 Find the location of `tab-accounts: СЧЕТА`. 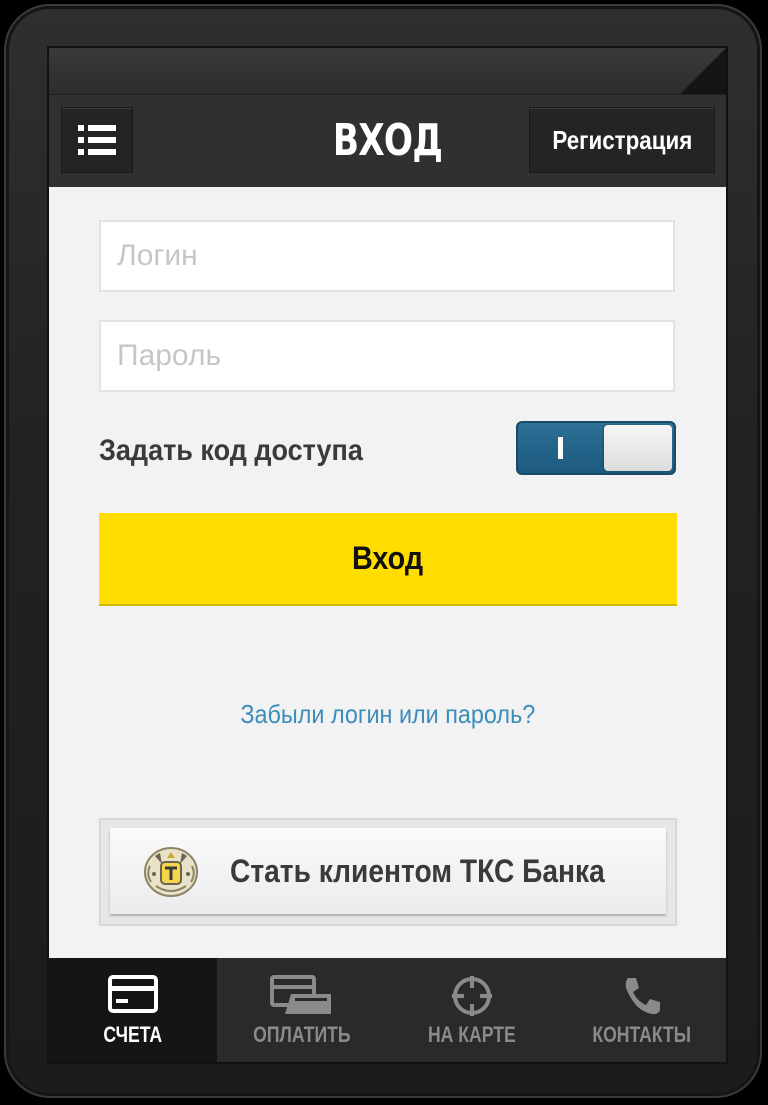

tab-accounts: СЧЕТА is located at coordinates (133, 1010).